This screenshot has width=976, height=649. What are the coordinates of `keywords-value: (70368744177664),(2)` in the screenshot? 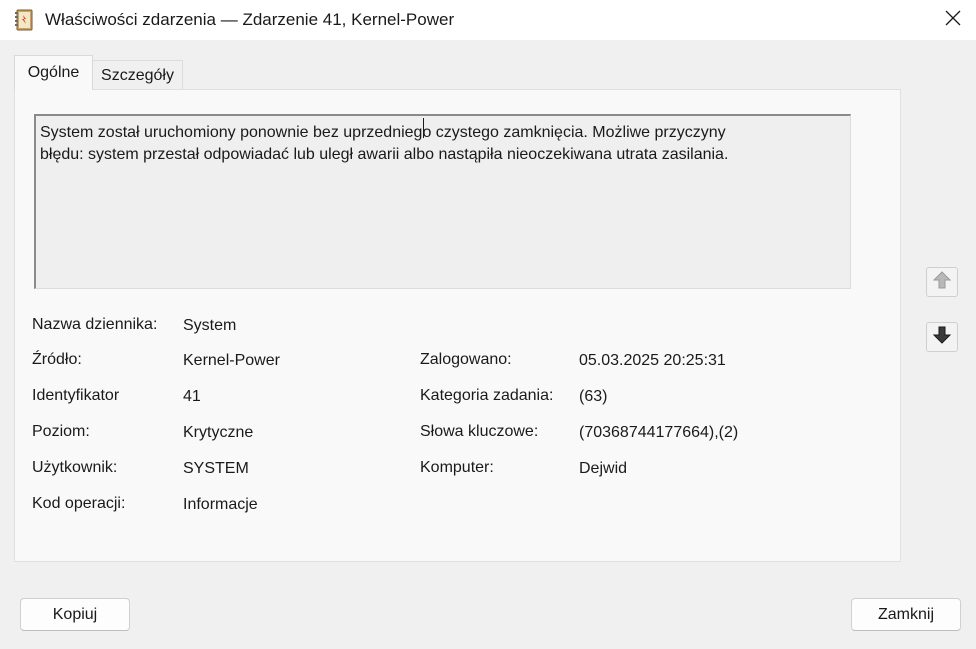 It's located at (659, 432).